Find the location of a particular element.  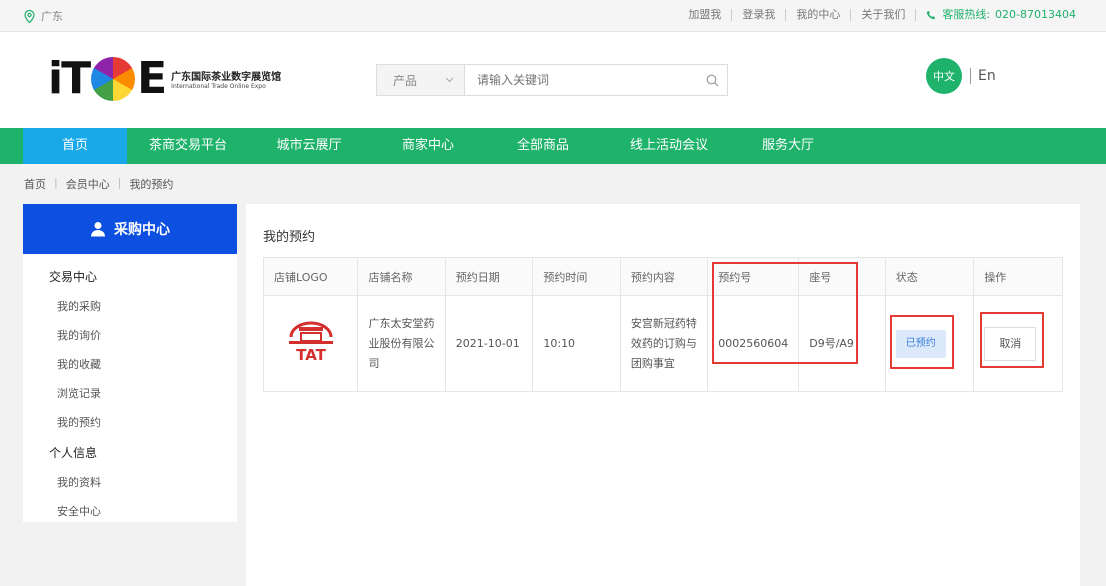

sidebar-header: 采购中心 is located at coordinates (130, 229).